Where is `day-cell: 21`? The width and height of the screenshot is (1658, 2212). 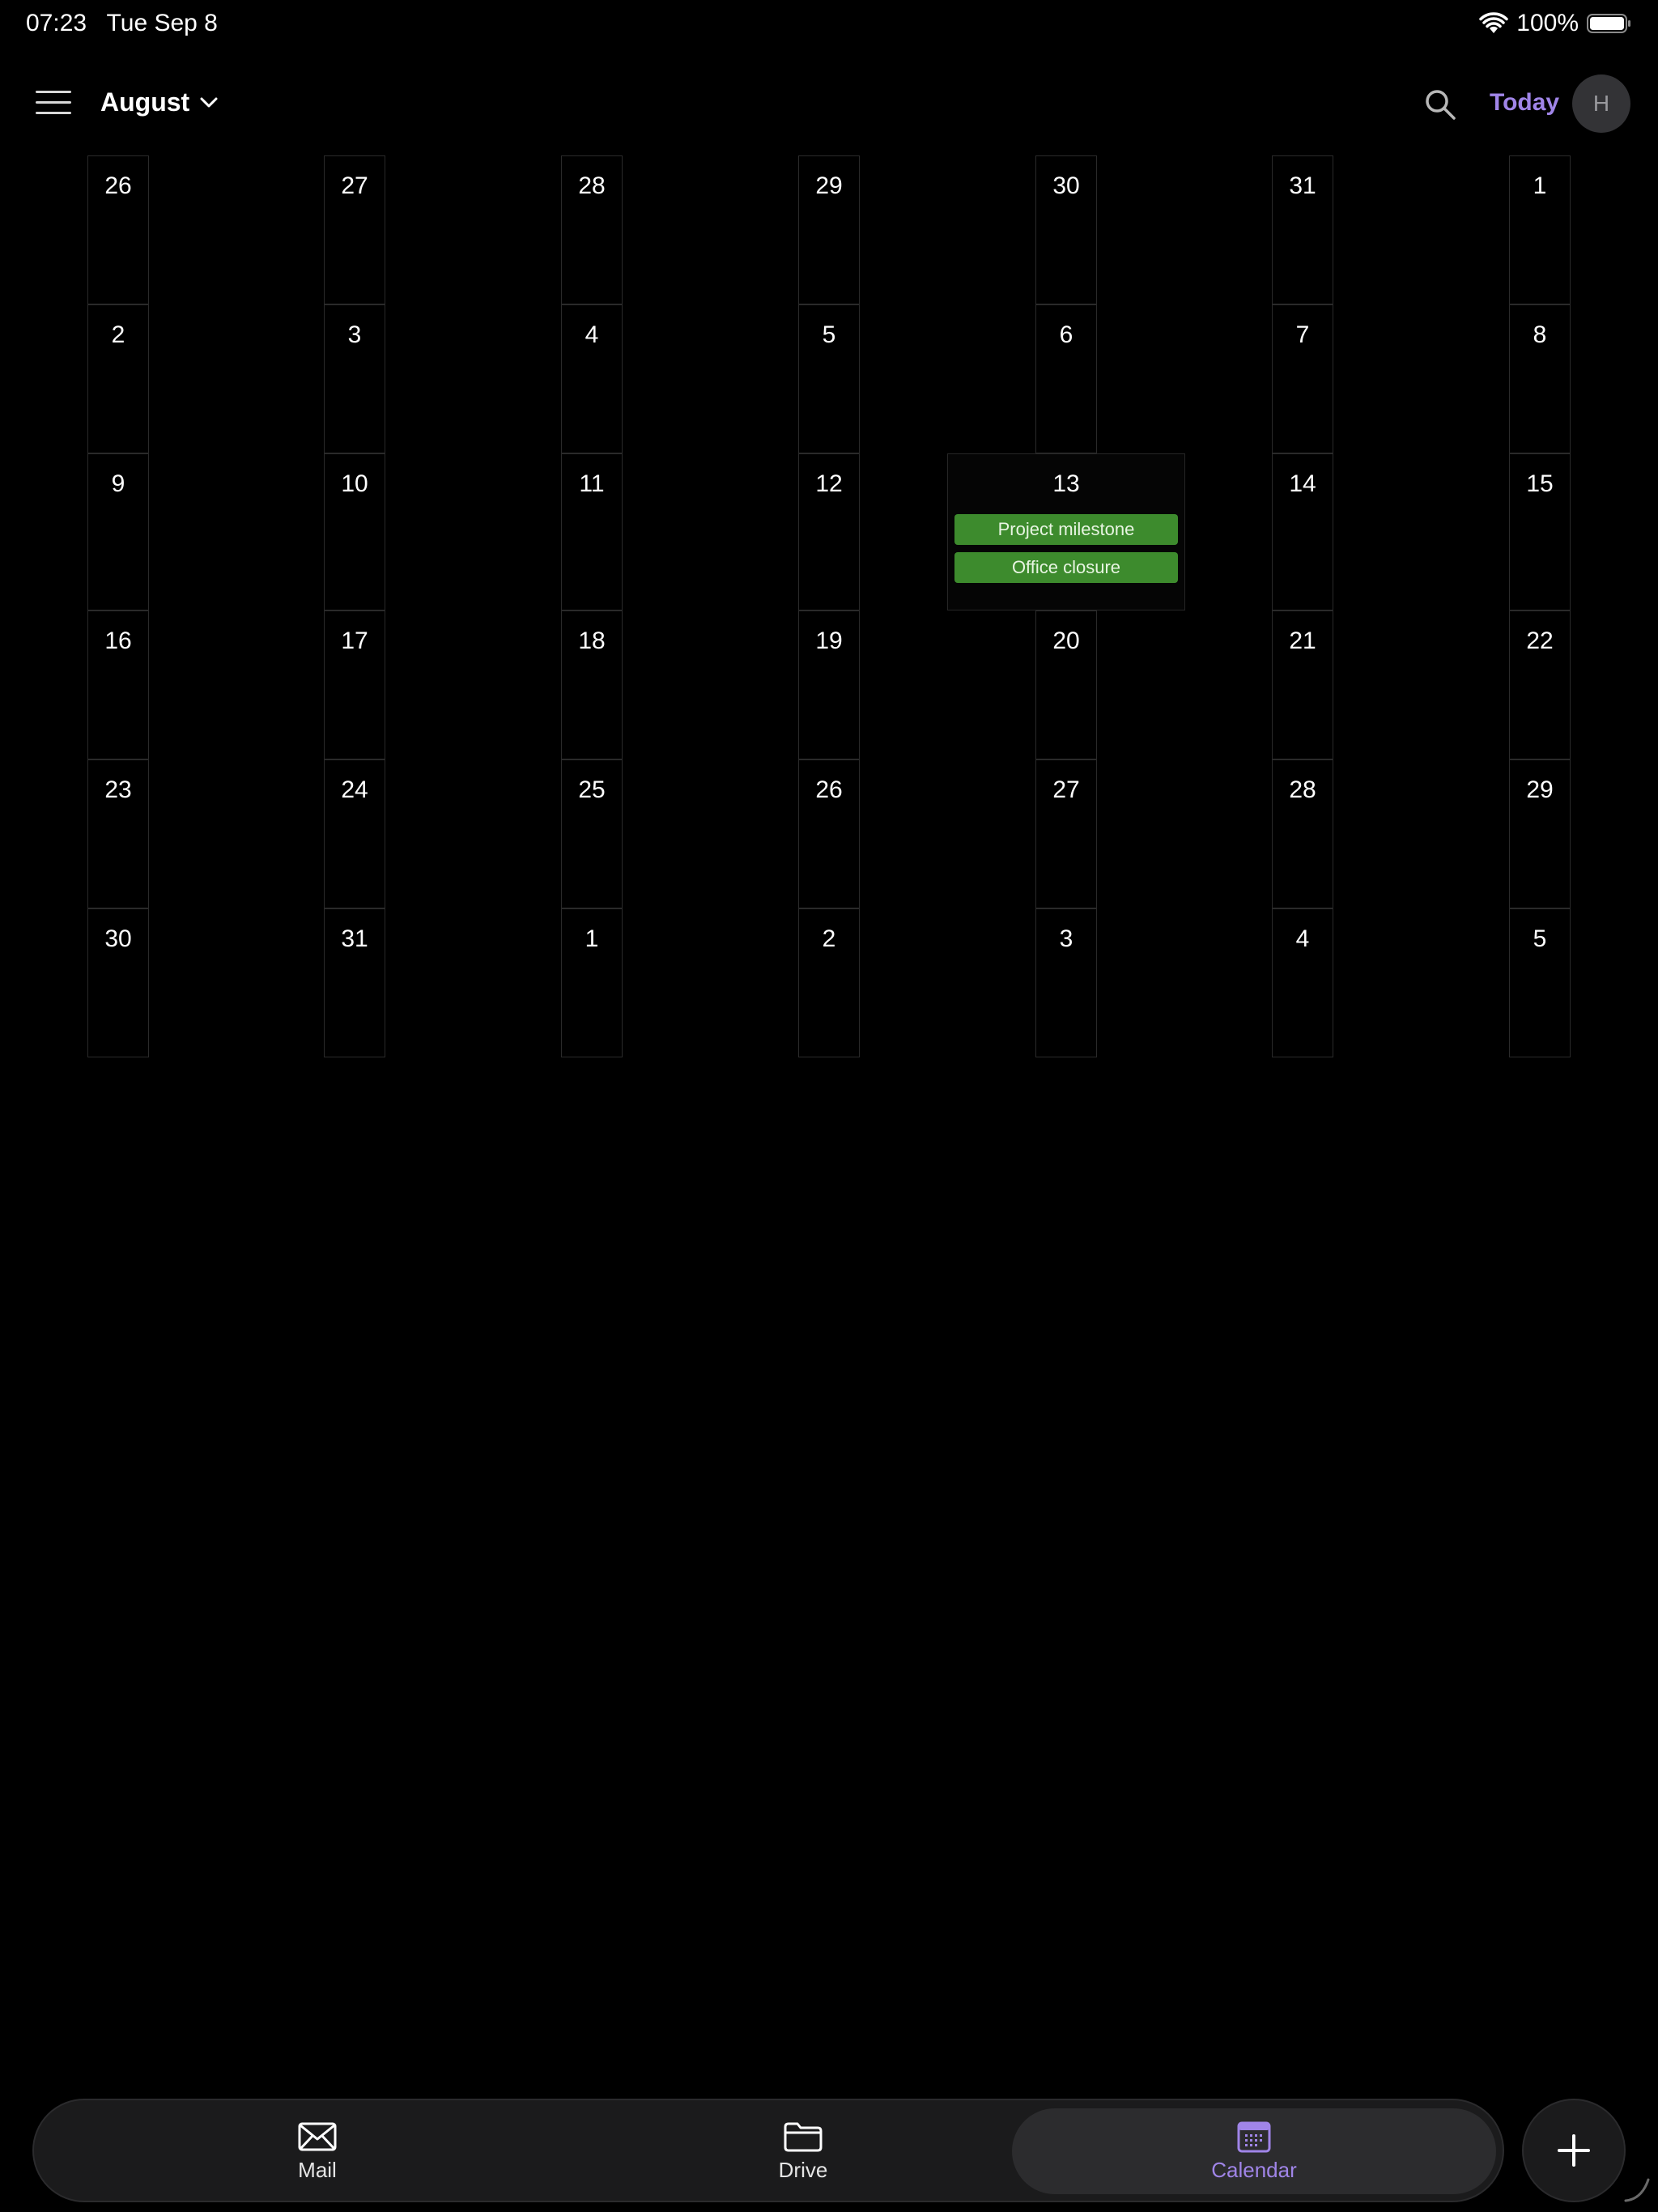 day-cell: 21 is located at coordinates (1302, 685).